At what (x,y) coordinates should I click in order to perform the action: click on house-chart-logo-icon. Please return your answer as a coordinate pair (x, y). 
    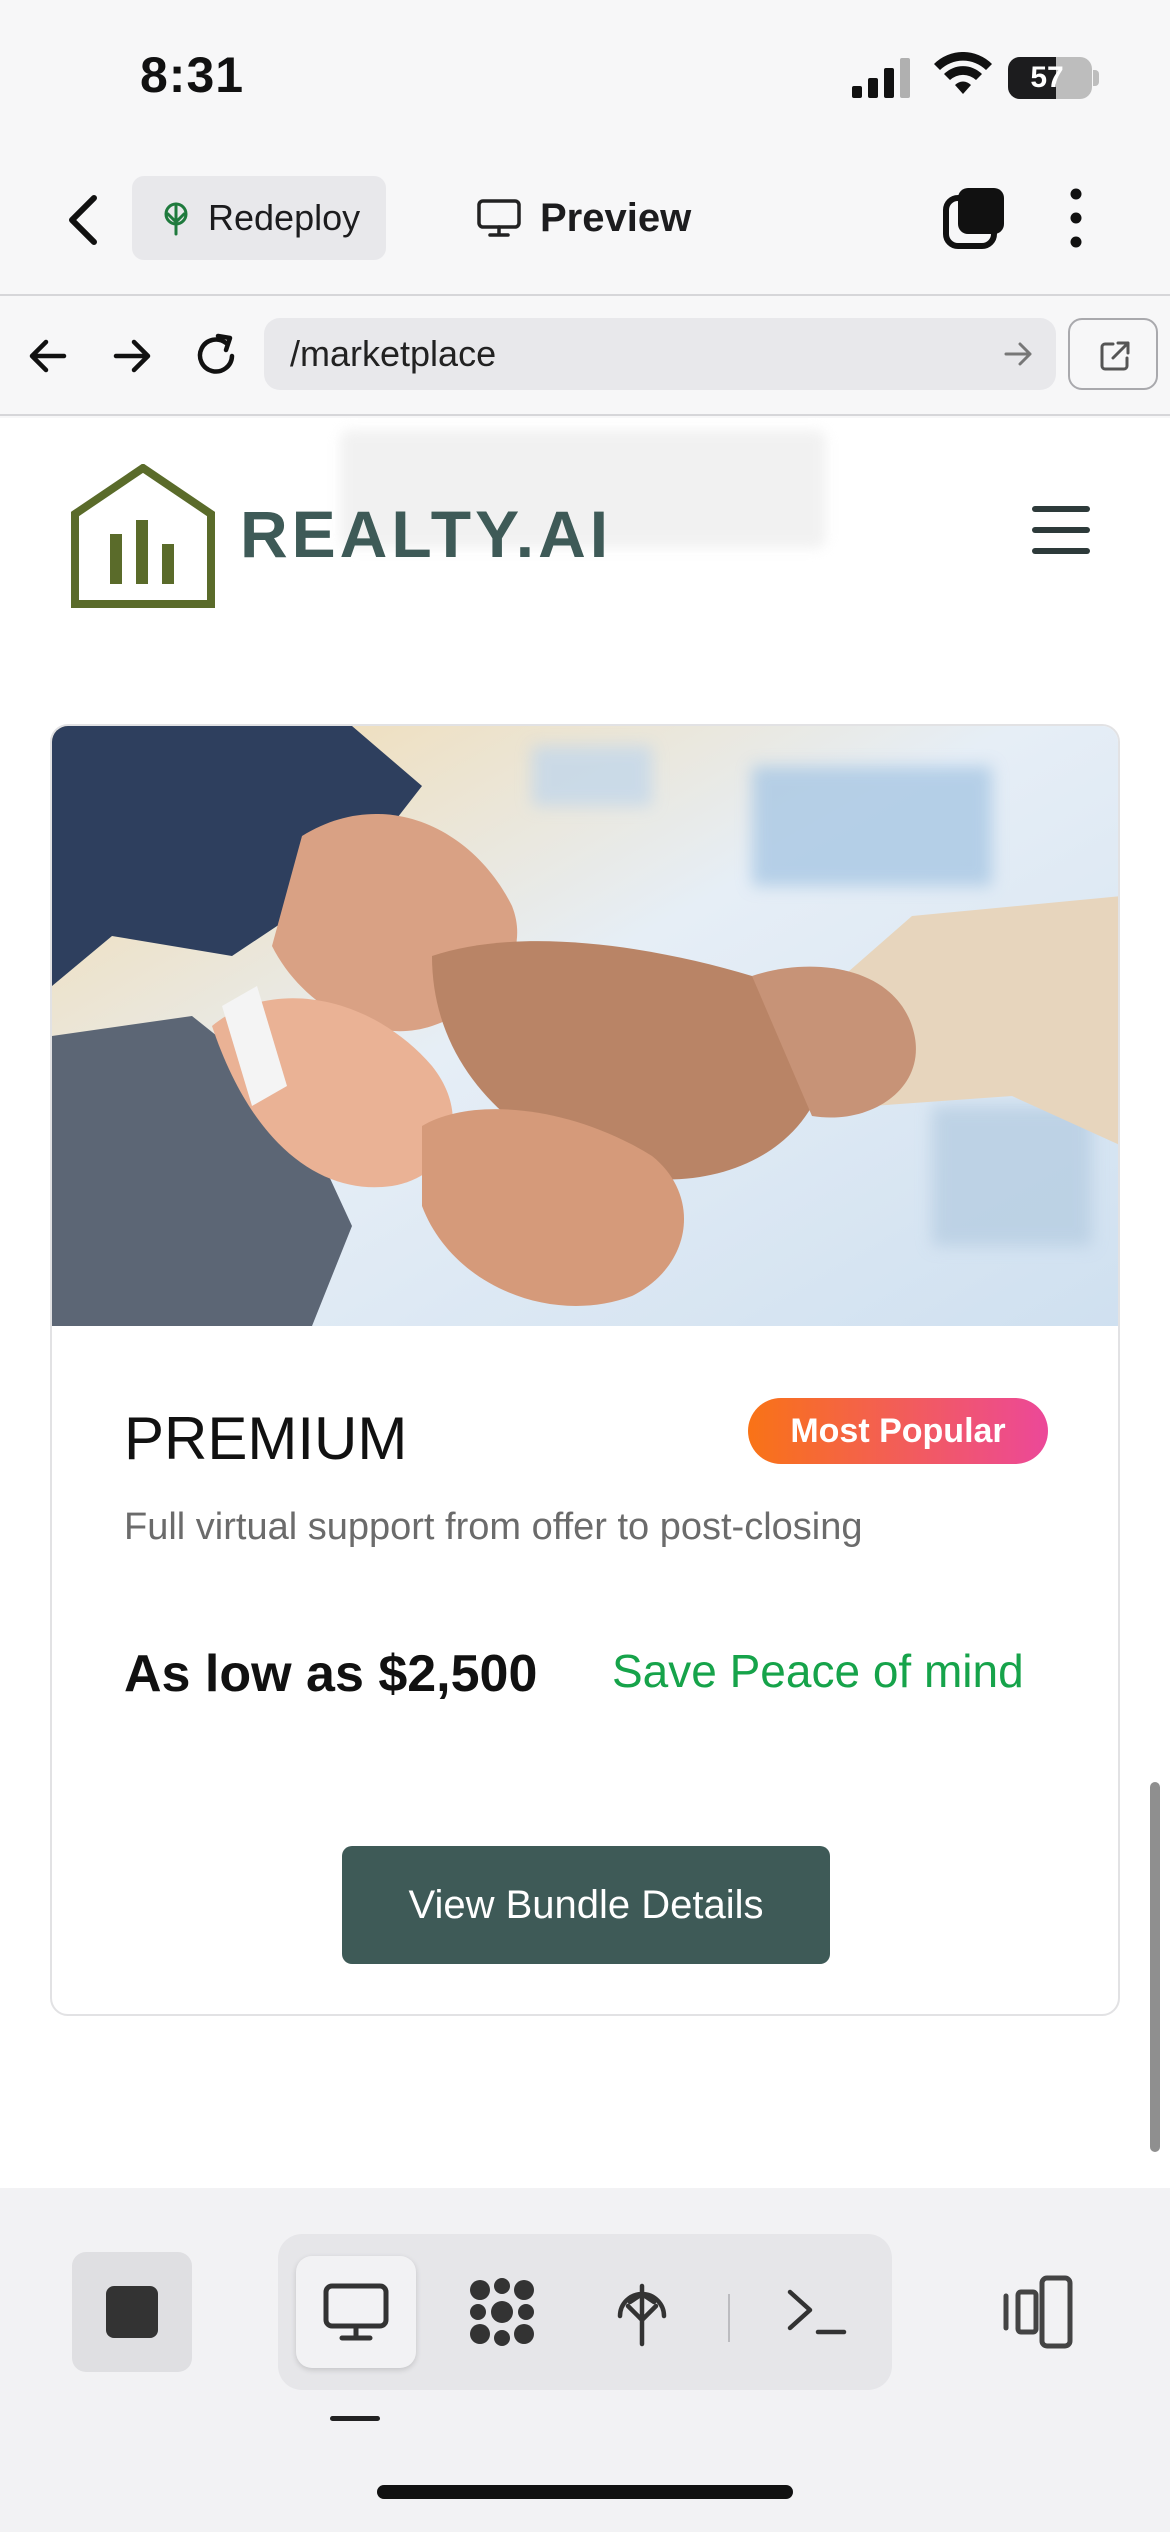
    Looking at the image, I should click on (143, 537).